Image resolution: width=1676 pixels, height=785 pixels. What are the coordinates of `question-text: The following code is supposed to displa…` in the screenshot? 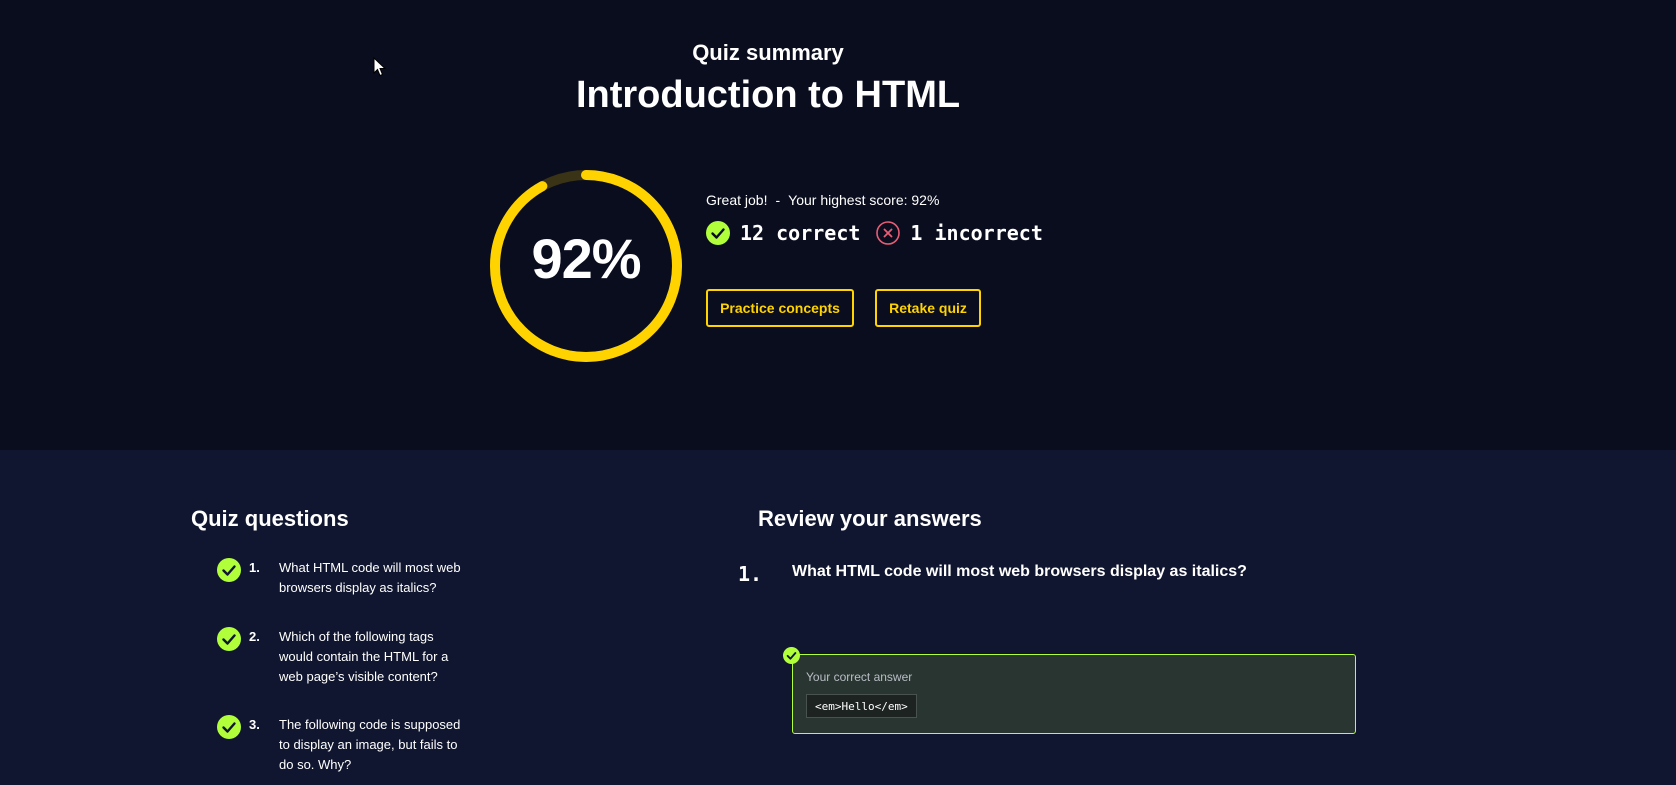 It's located at (370, 744).